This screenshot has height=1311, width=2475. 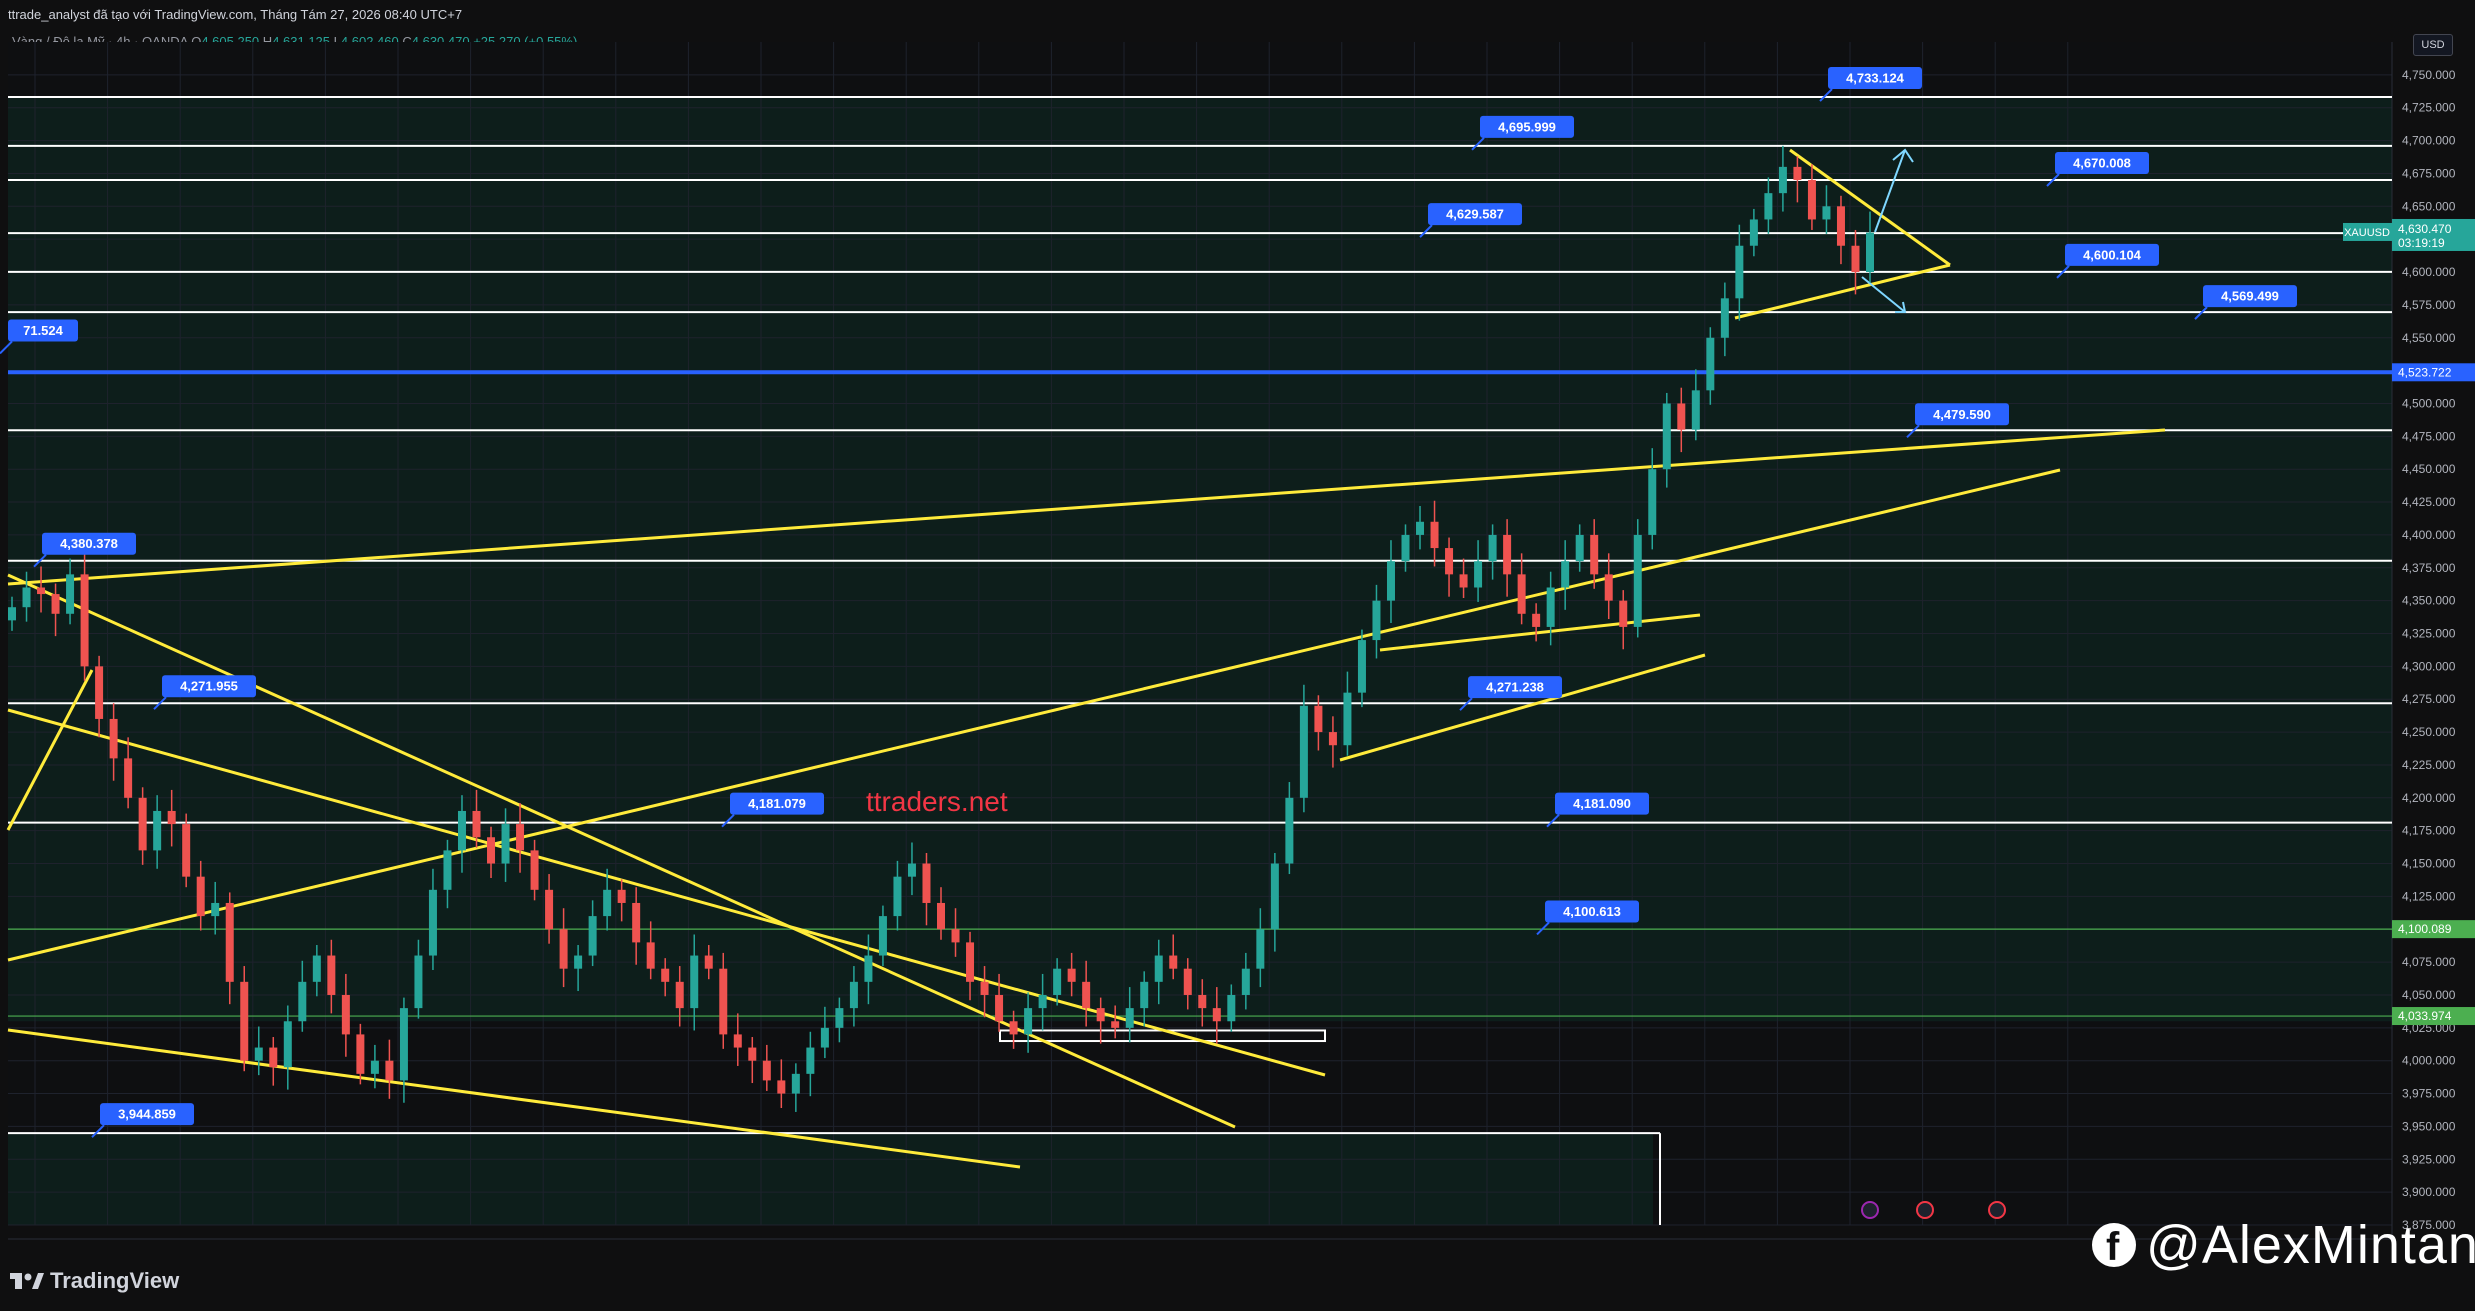 What do you see at coordinates (1962, 414) in the screenshot?
I see `level-label-text: 4,479.590` at bounding box center [1962, 414].